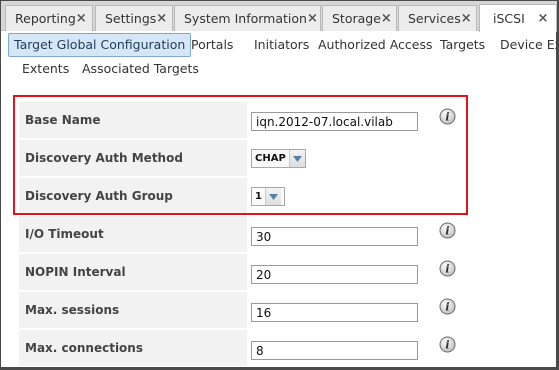  I want to click on nopin-interval-input, so click(334, 274).